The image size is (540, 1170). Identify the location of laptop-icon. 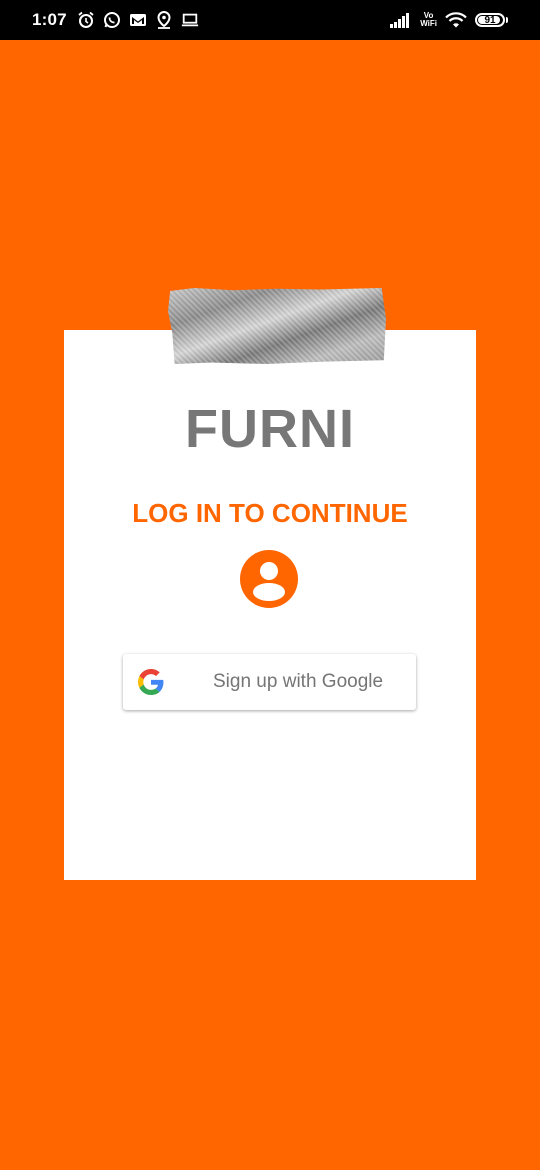
(190, 20).